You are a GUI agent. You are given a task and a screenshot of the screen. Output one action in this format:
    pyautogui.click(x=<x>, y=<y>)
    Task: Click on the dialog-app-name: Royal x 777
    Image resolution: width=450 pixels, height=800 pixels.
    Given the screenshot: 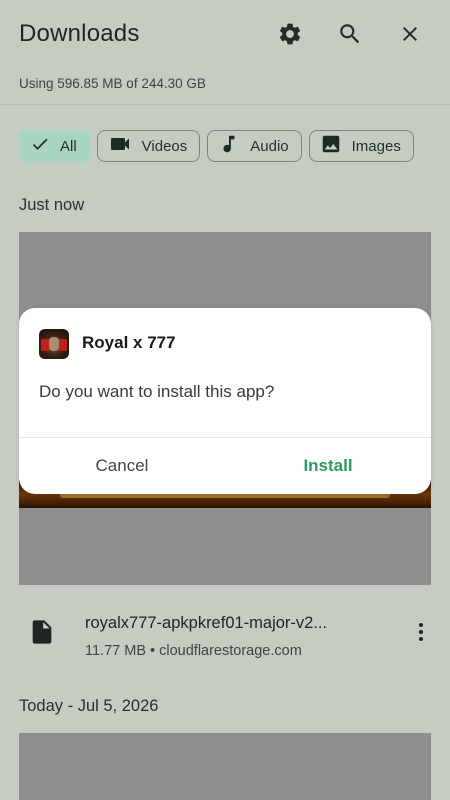 What is the action you would take?
    pyautogui.click(x=129, y=342)
    